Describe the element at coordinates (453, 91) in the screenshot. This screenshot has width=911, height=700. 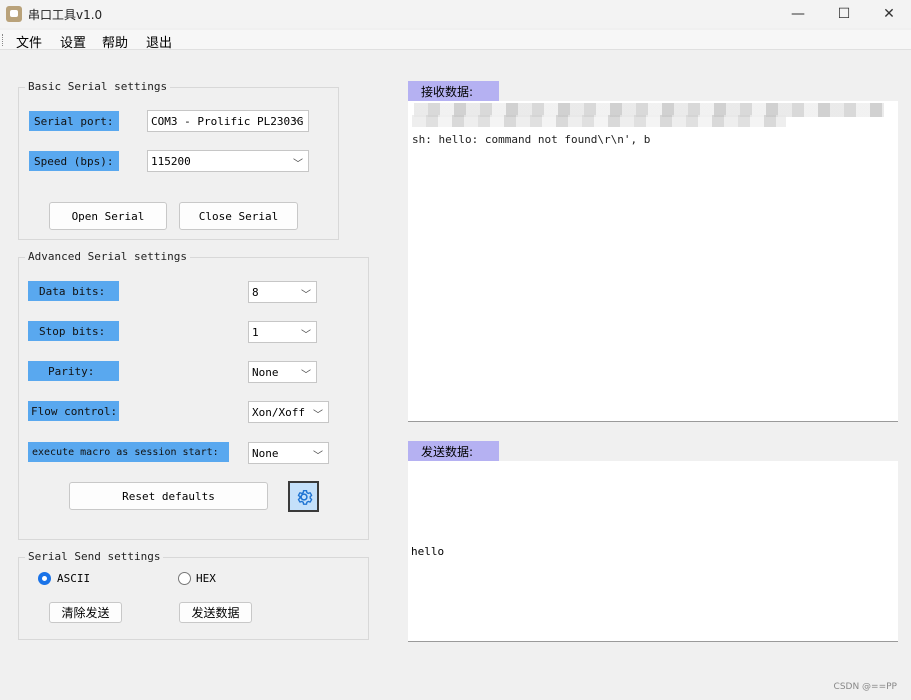
I see `receive-data-label: 接收数据:` at that location.